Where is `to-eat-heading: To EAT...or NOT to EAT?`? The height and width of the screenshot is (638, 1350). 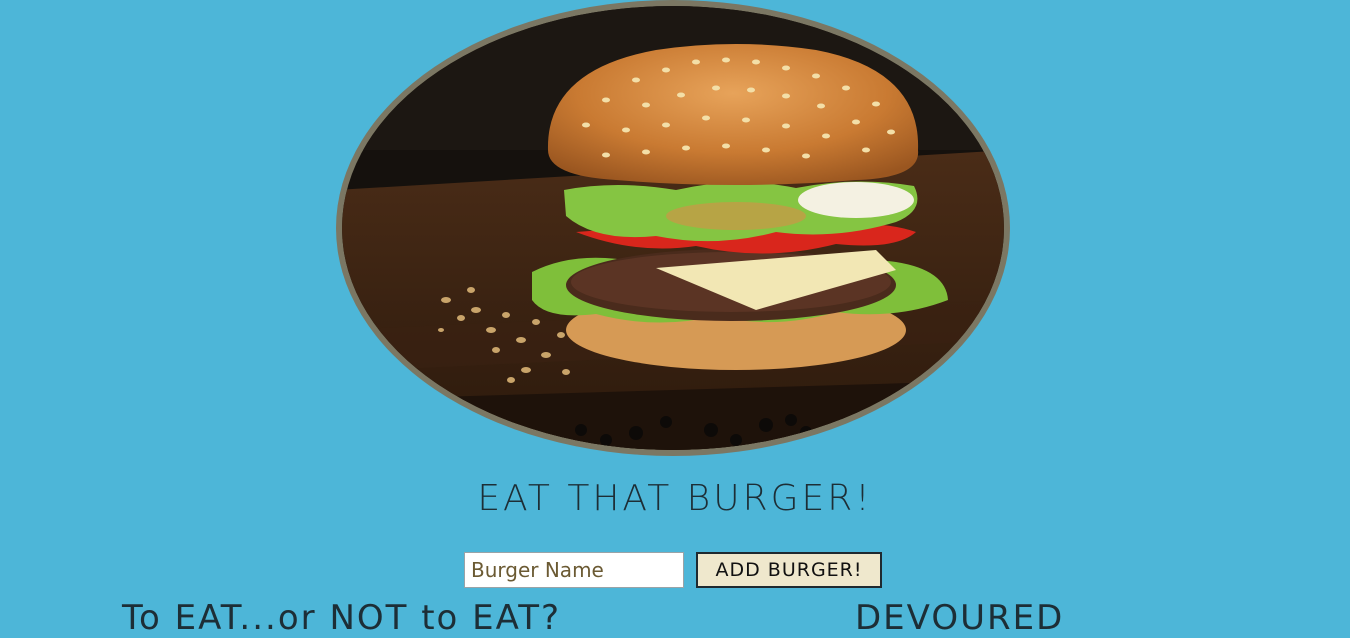 to-eat-heading: To EAT...or NOT to EAT? is located at coordinates (342, 618).